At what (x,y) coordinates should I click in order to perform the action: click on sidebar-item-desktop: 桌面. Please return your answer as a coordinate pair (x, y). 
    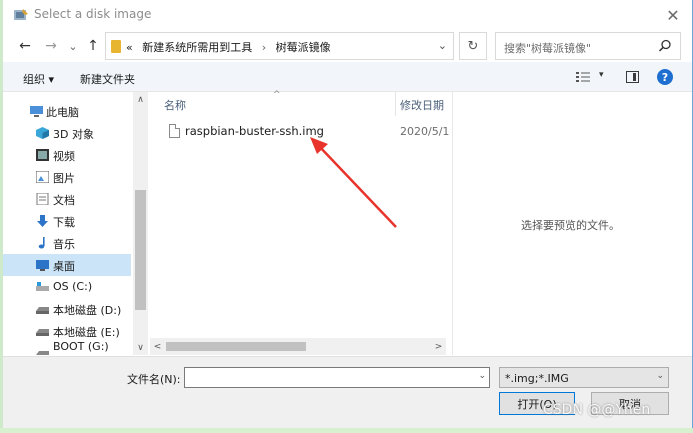
    Looking at the image, I should click on (67, 265).